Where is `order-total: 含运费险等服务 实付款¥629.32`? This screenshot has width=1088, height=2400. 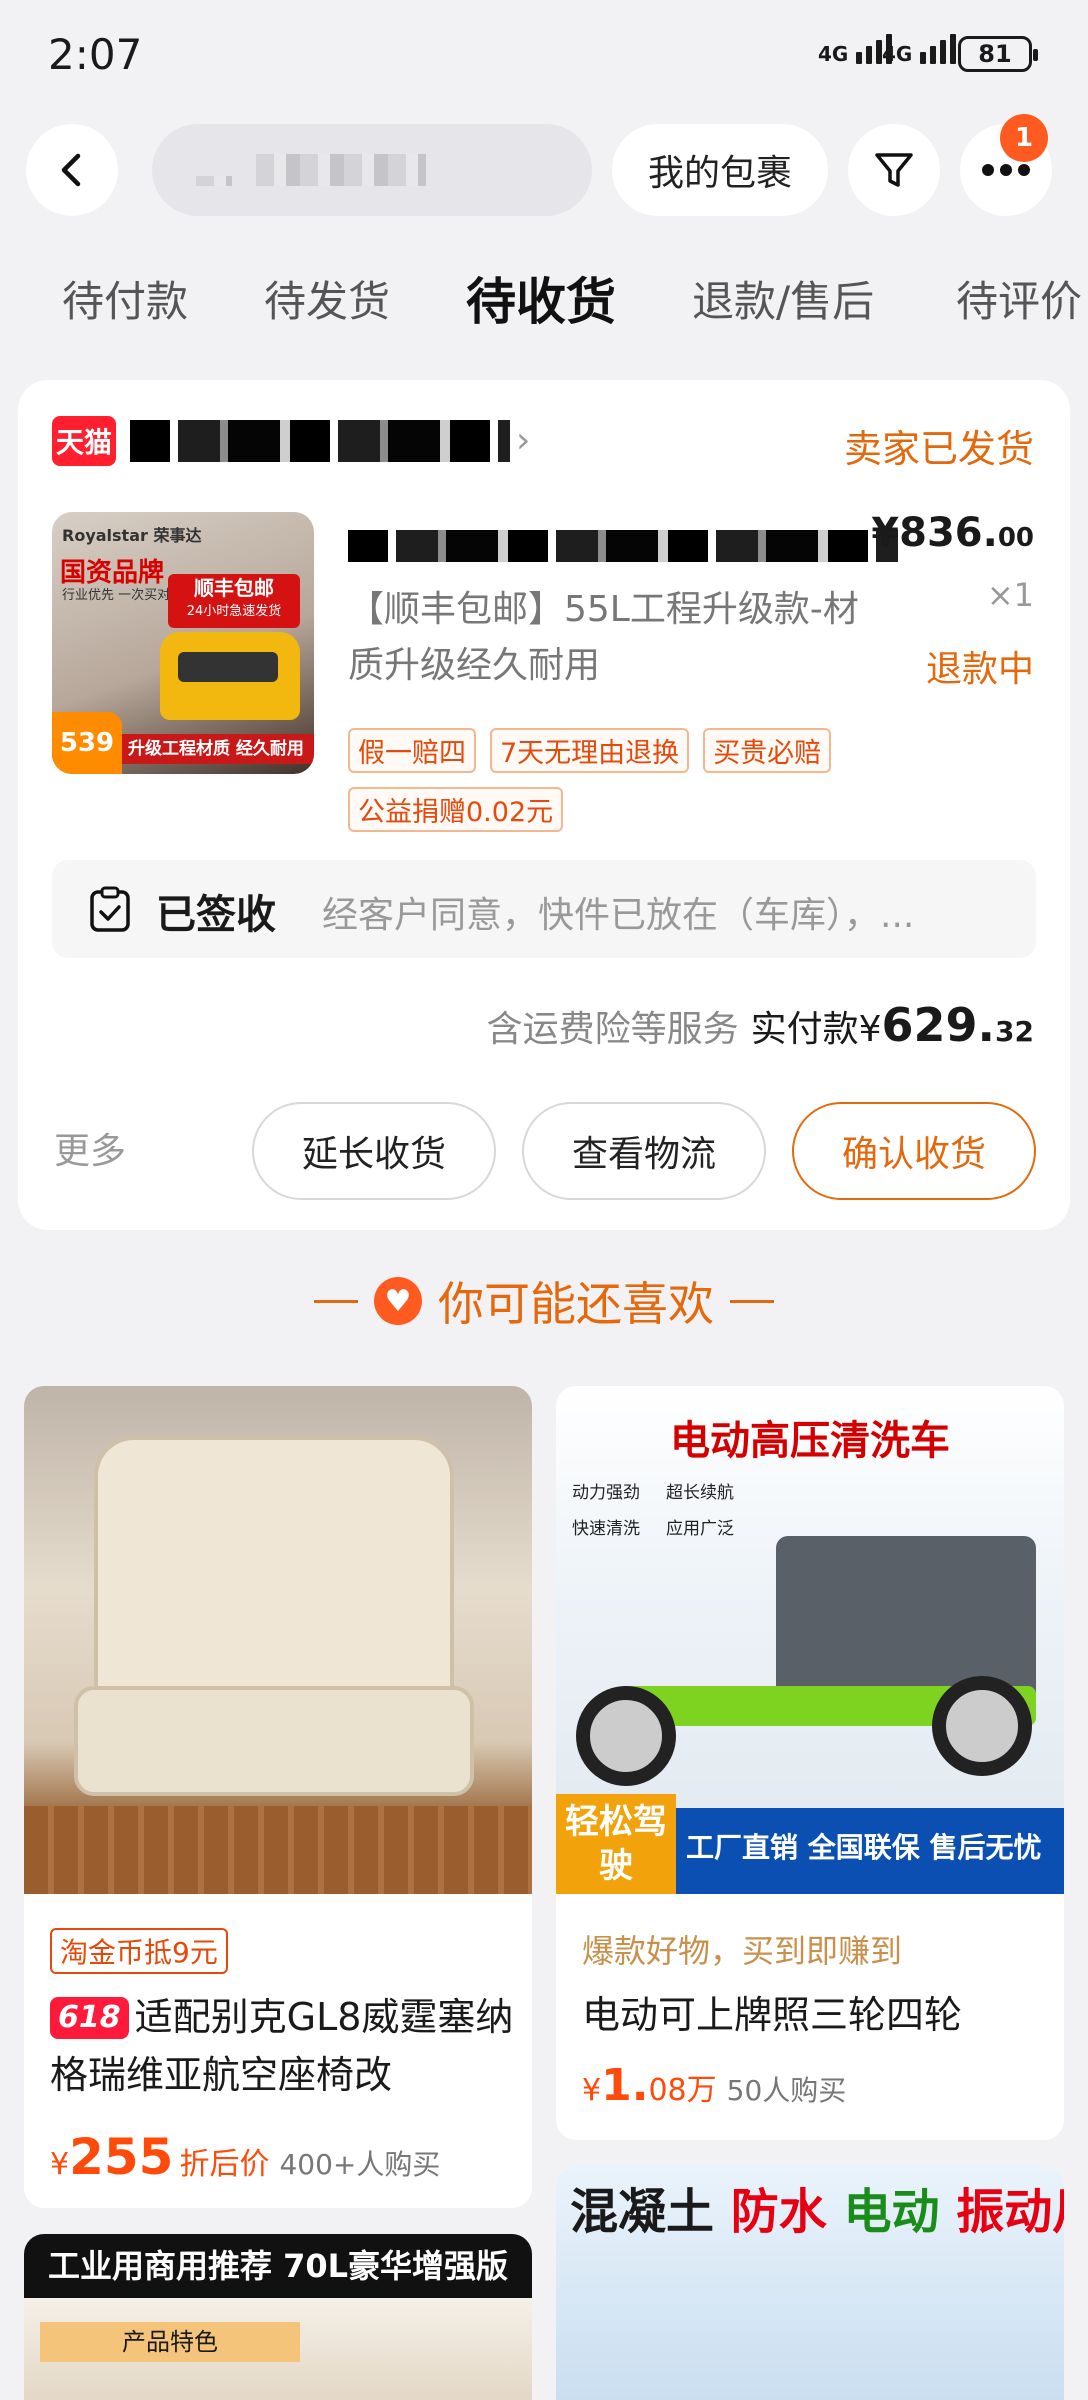 order-total: 含运费险等服务 实付款¥629.32 is located at coordinates (760, 1025).